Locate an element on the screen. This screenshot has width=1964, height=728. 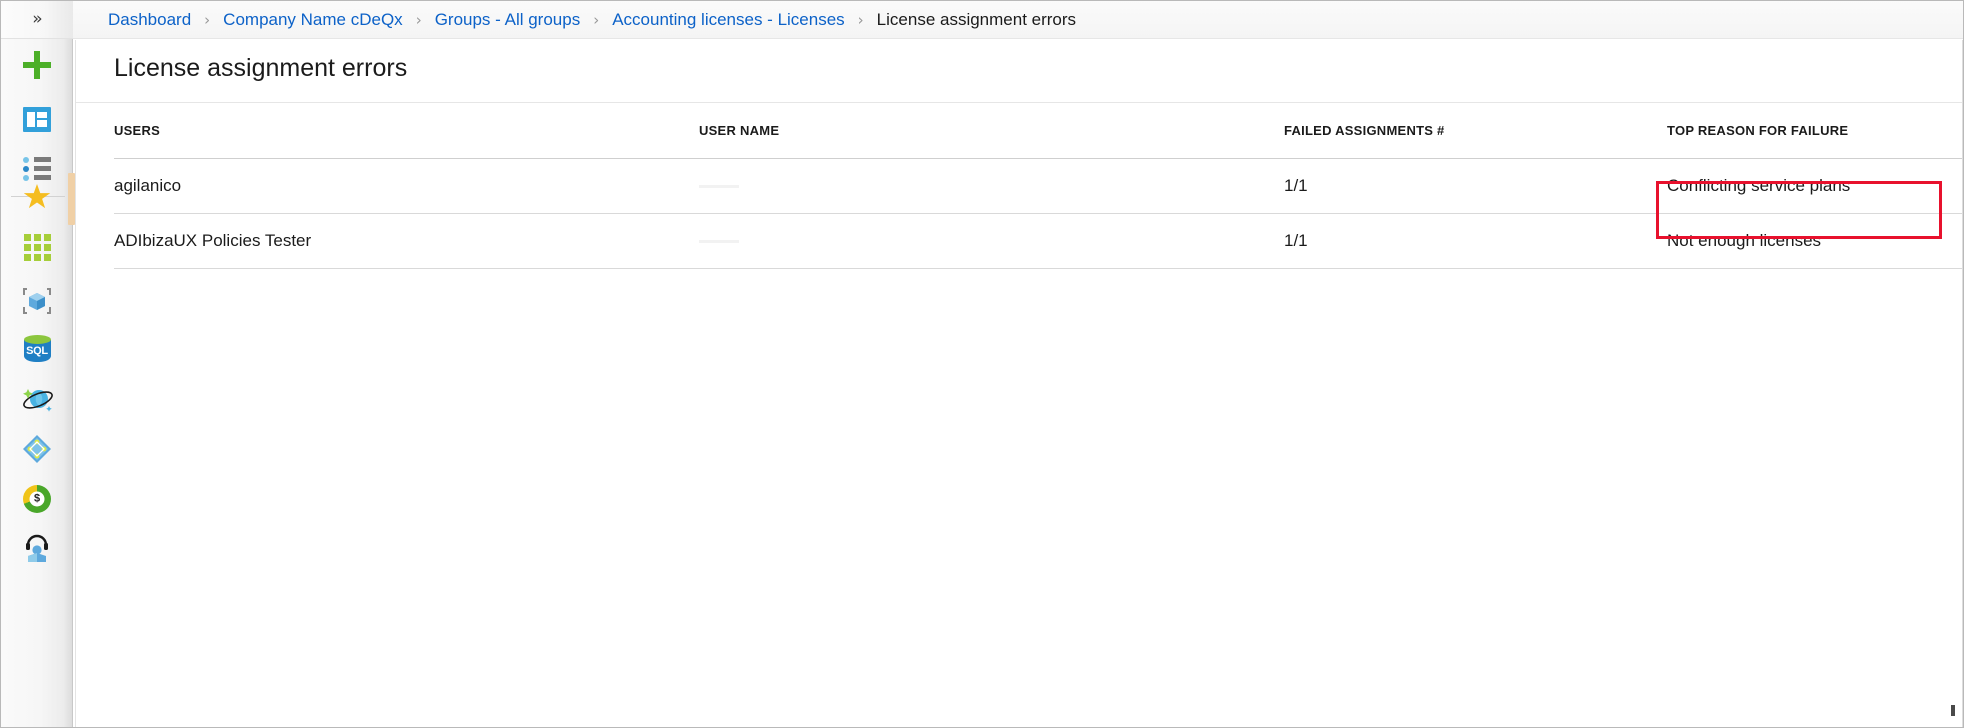
plus-icon is located at coordinates (37, 65).